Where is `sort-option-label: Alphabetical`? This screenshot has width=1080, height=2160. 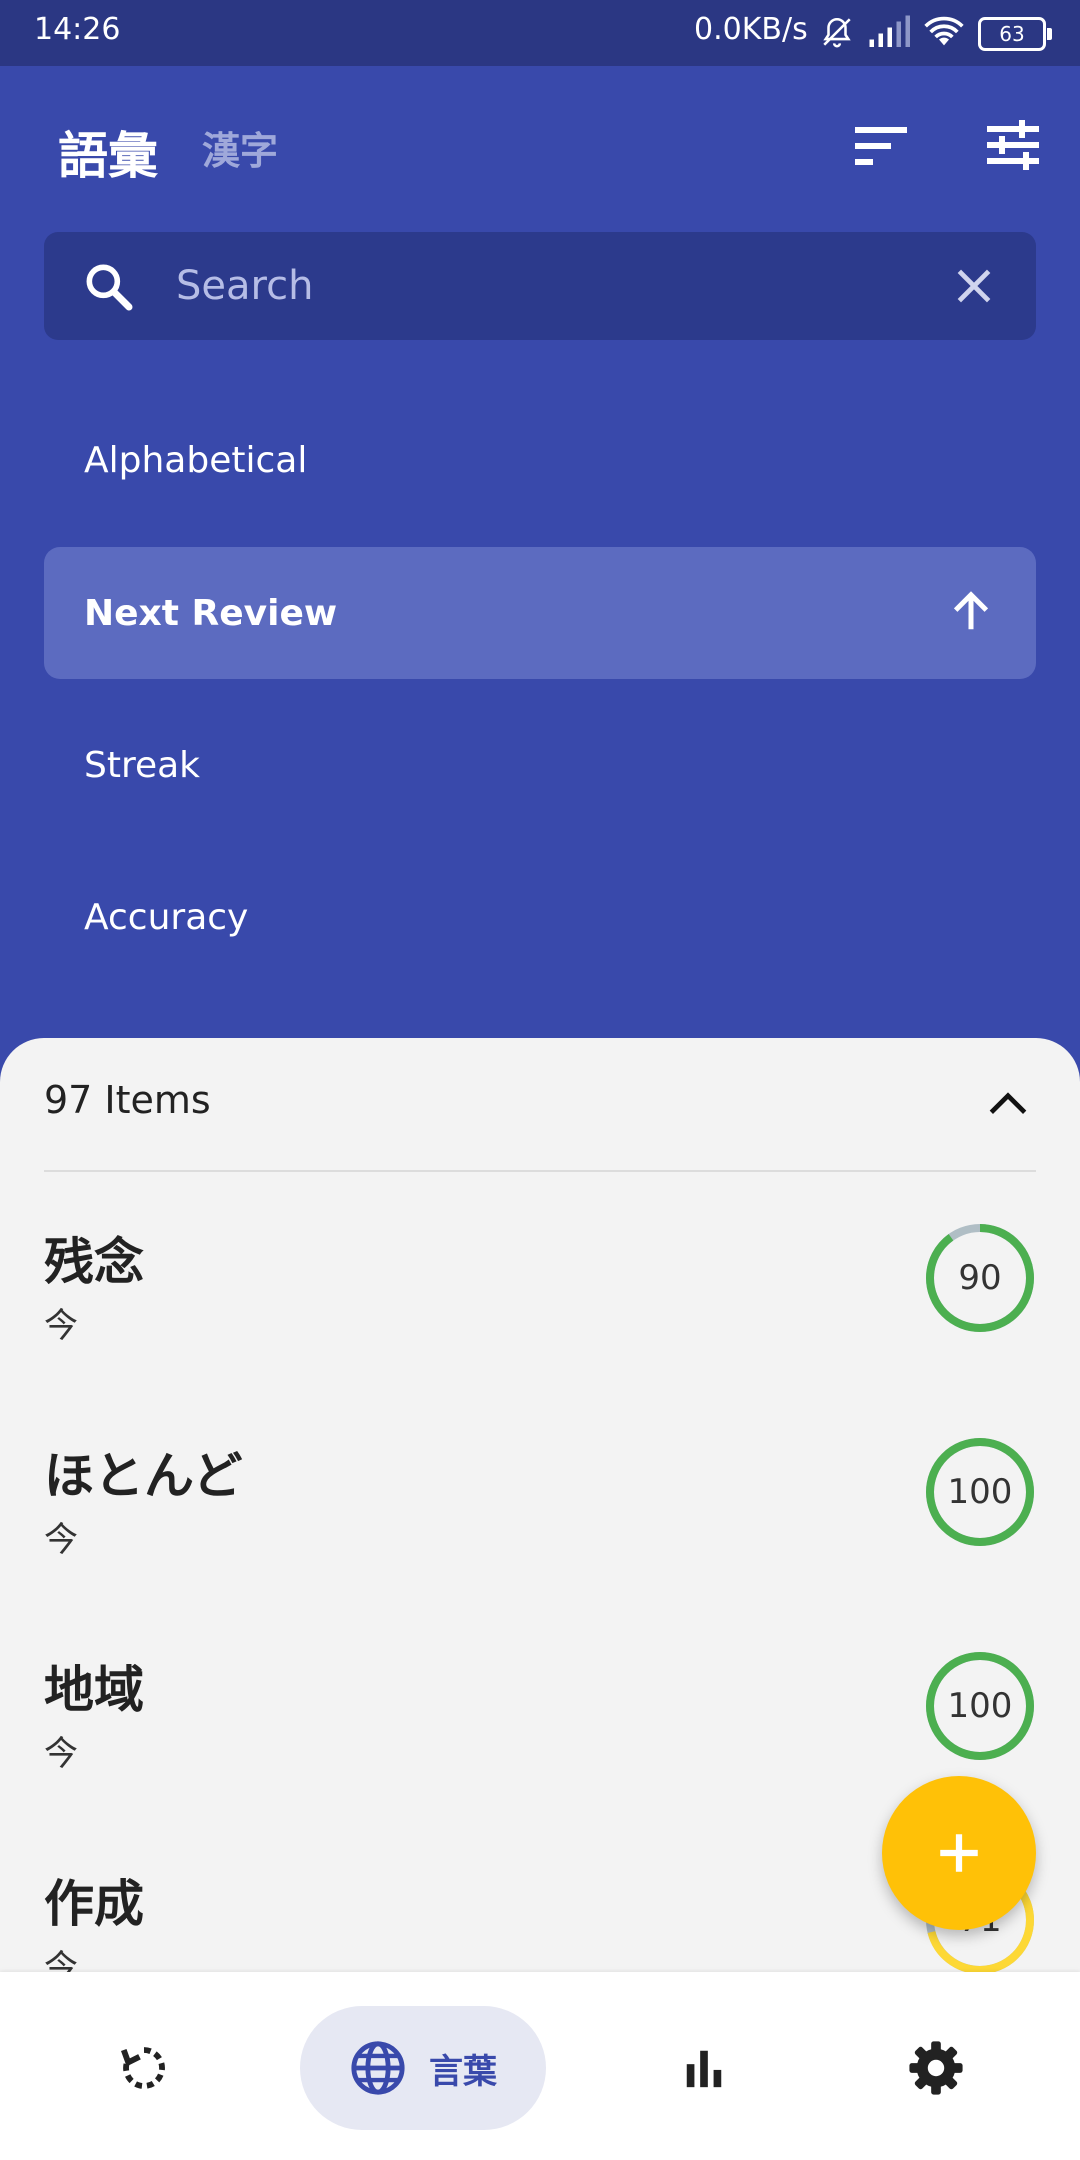 sort-option-label: Alphabetical is located at coordinates (196, 460).